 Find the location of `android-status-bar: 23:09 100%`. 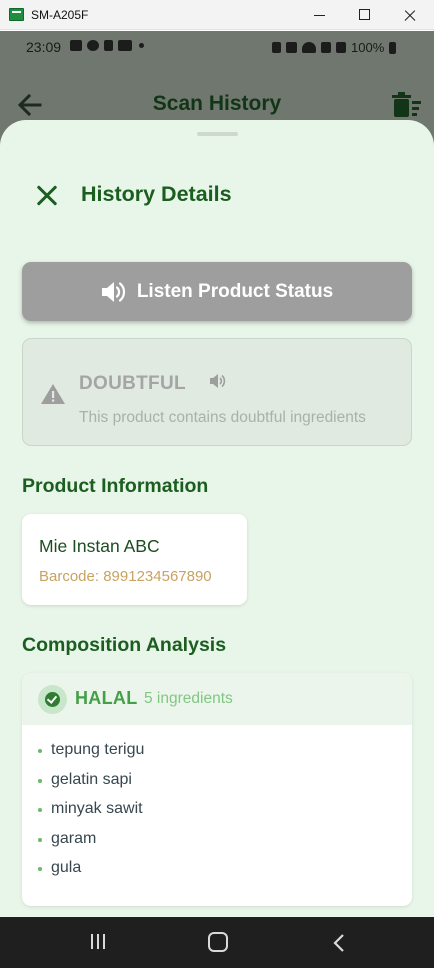

android-status-bar: 23:09 100% is located at coordinates (217, 46).